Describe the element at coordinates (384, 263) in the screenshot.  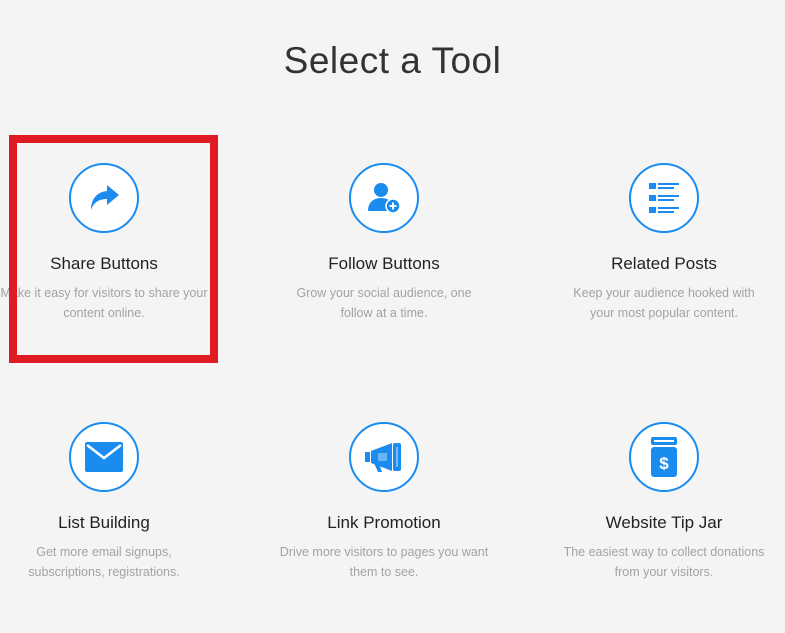
I see `tool-name: Follow Buttons` at that location.